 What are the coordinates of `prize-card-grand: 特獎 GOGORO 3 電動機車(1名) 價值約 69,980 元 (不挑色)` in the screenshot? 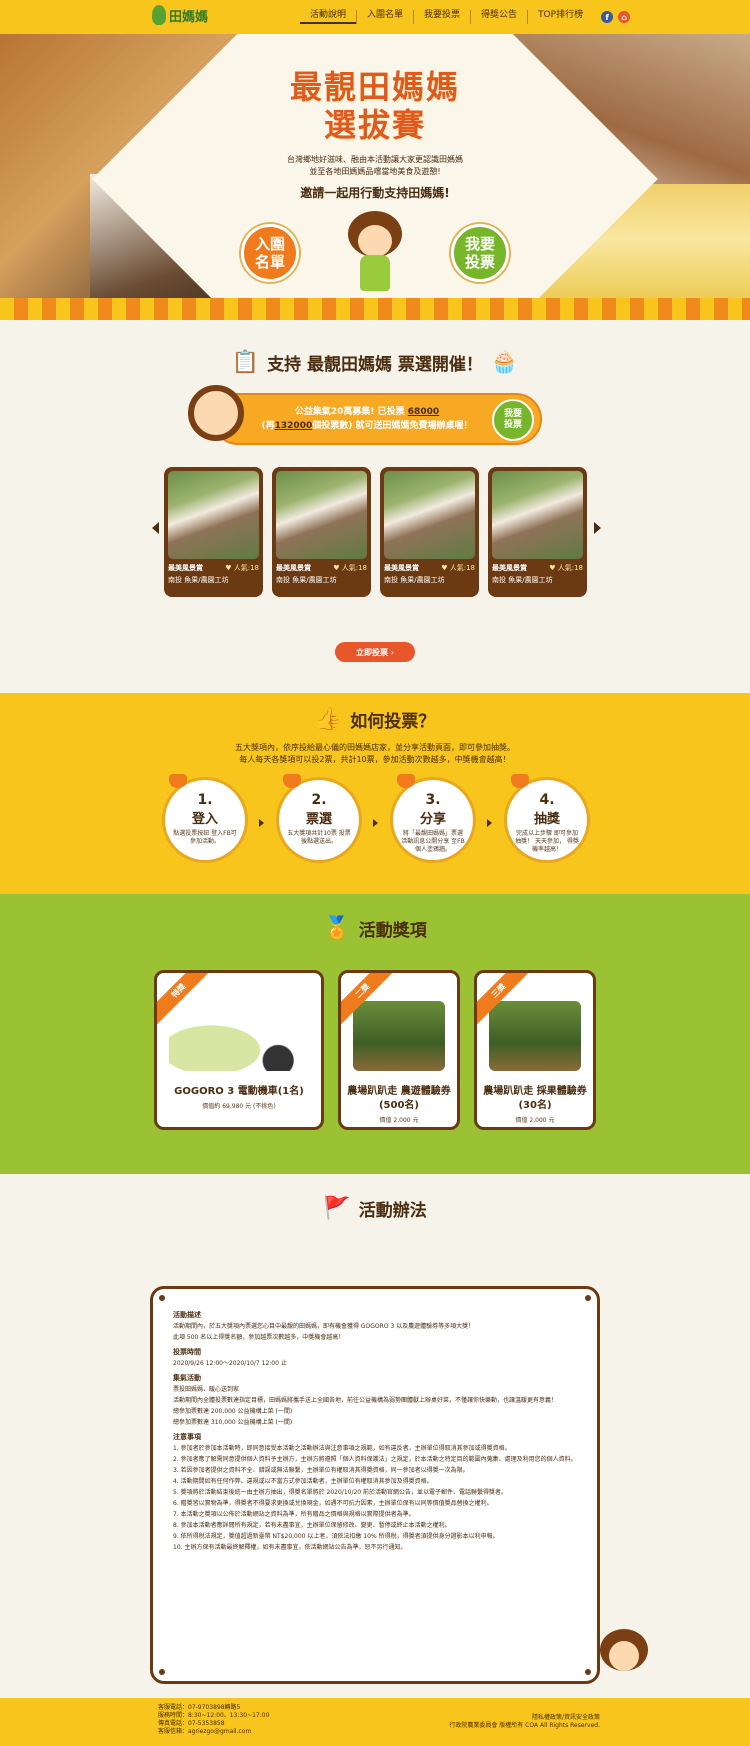 It's located at (239, 1050).